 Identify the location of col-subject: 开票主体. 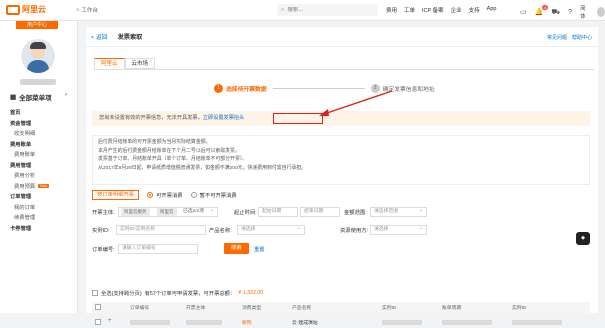
(196, 308).